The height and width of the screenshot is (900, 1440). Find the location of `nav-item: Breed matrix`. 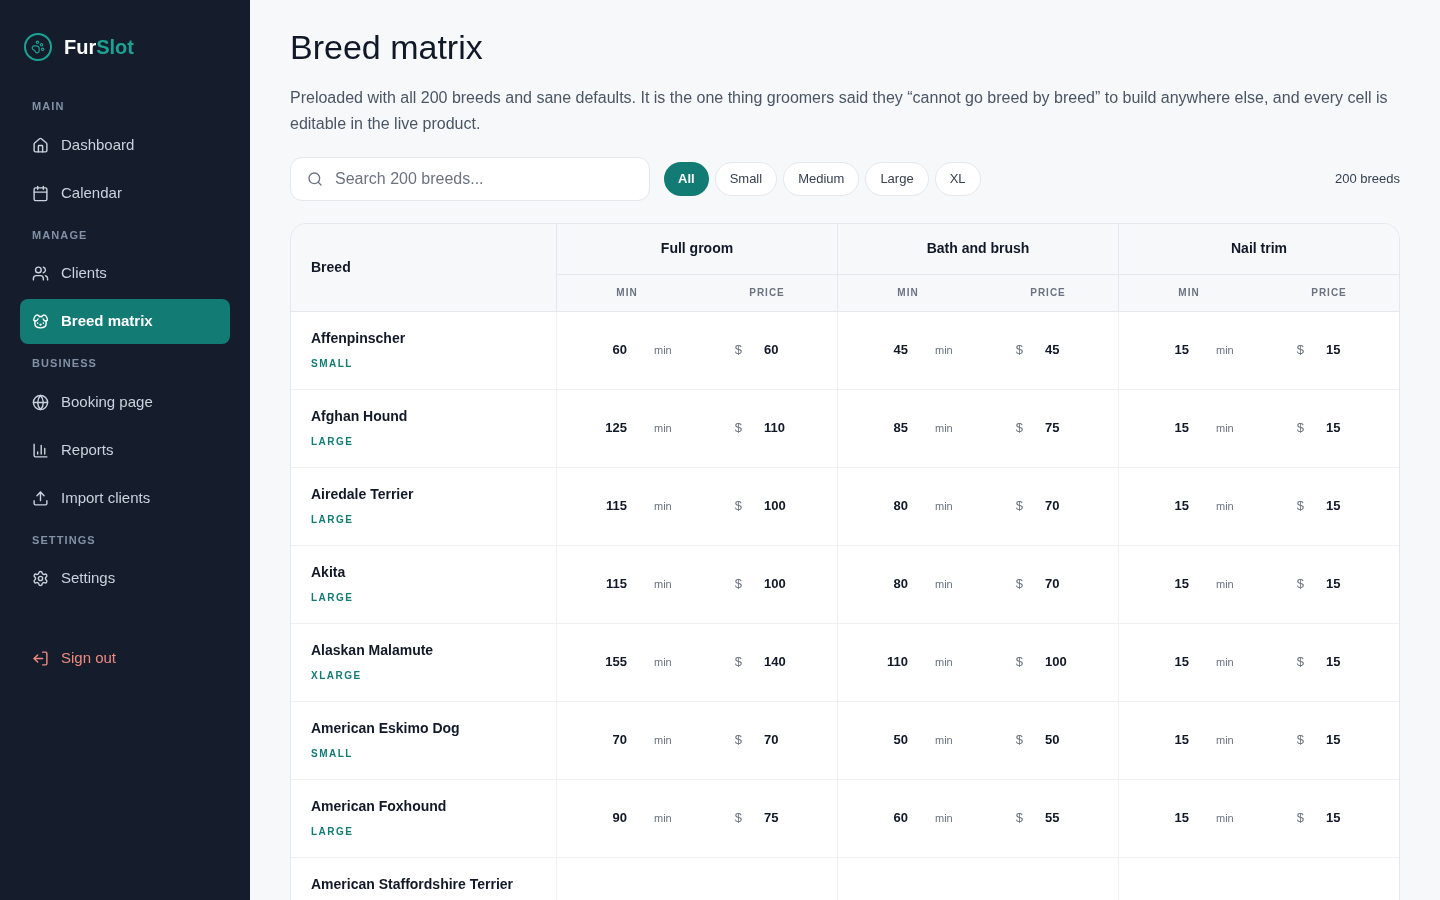

nav-item: Breed matrix is located at coordinates (125, 321).